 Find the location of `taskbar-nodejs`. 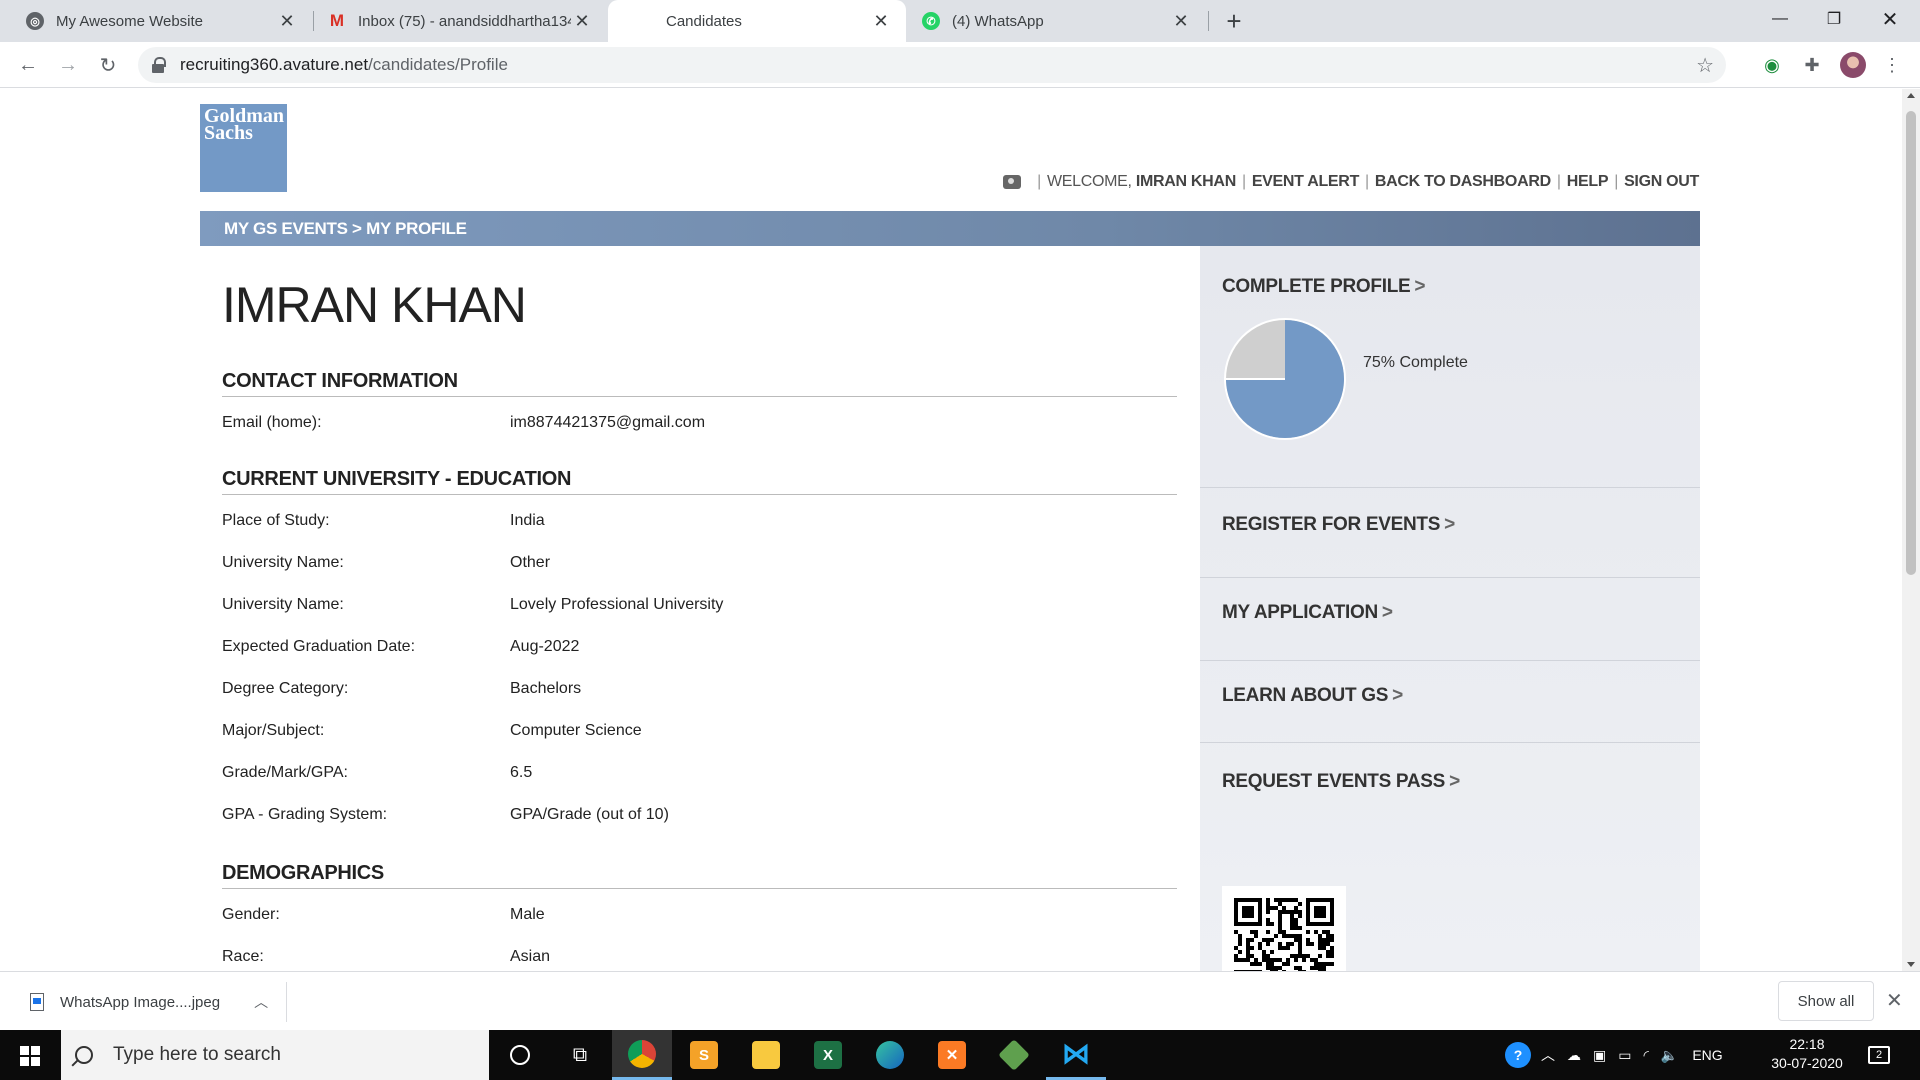

taskbar-nodejs is located at coordinates (1014, 1055).